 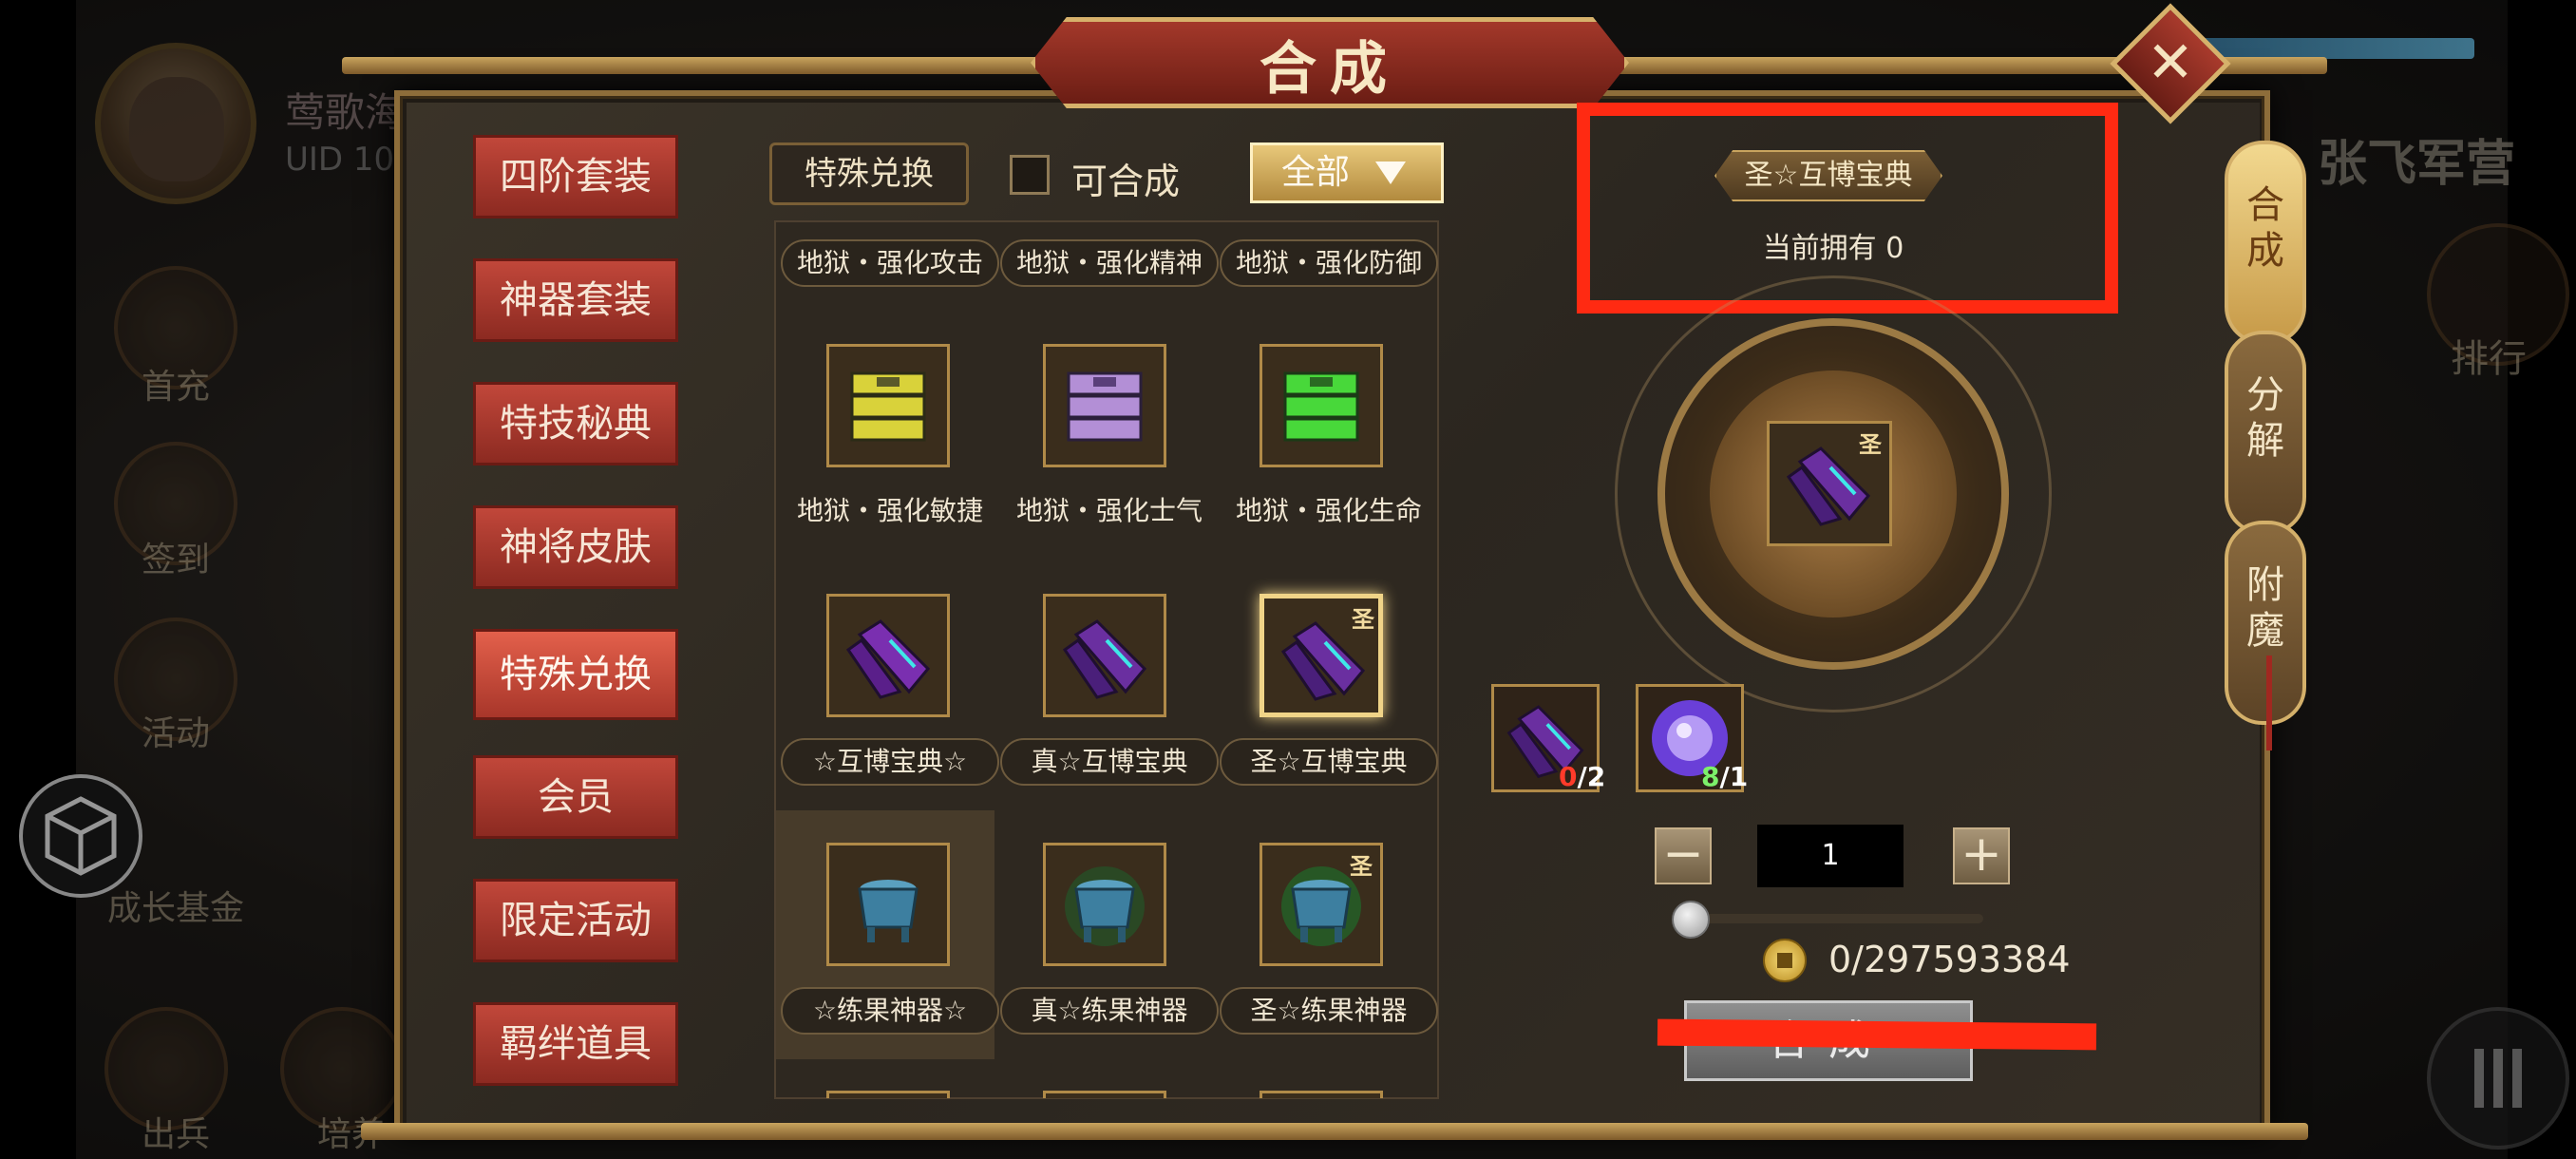 What do you see at coordinates (1683, 855) in the screenshot?
I see `decrease-button: −` at bounding box center [1683, 855].